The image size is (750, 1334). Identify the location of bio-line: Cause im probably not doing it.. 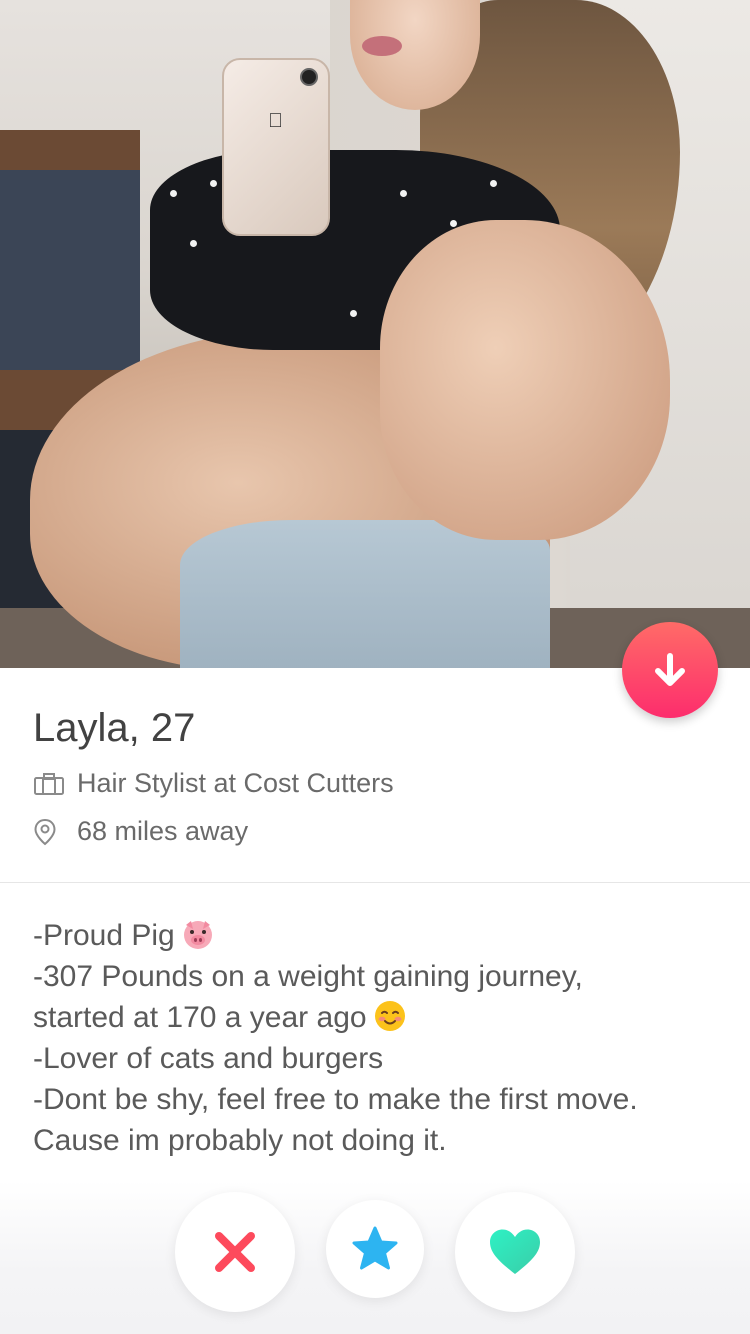
(240, 1140).